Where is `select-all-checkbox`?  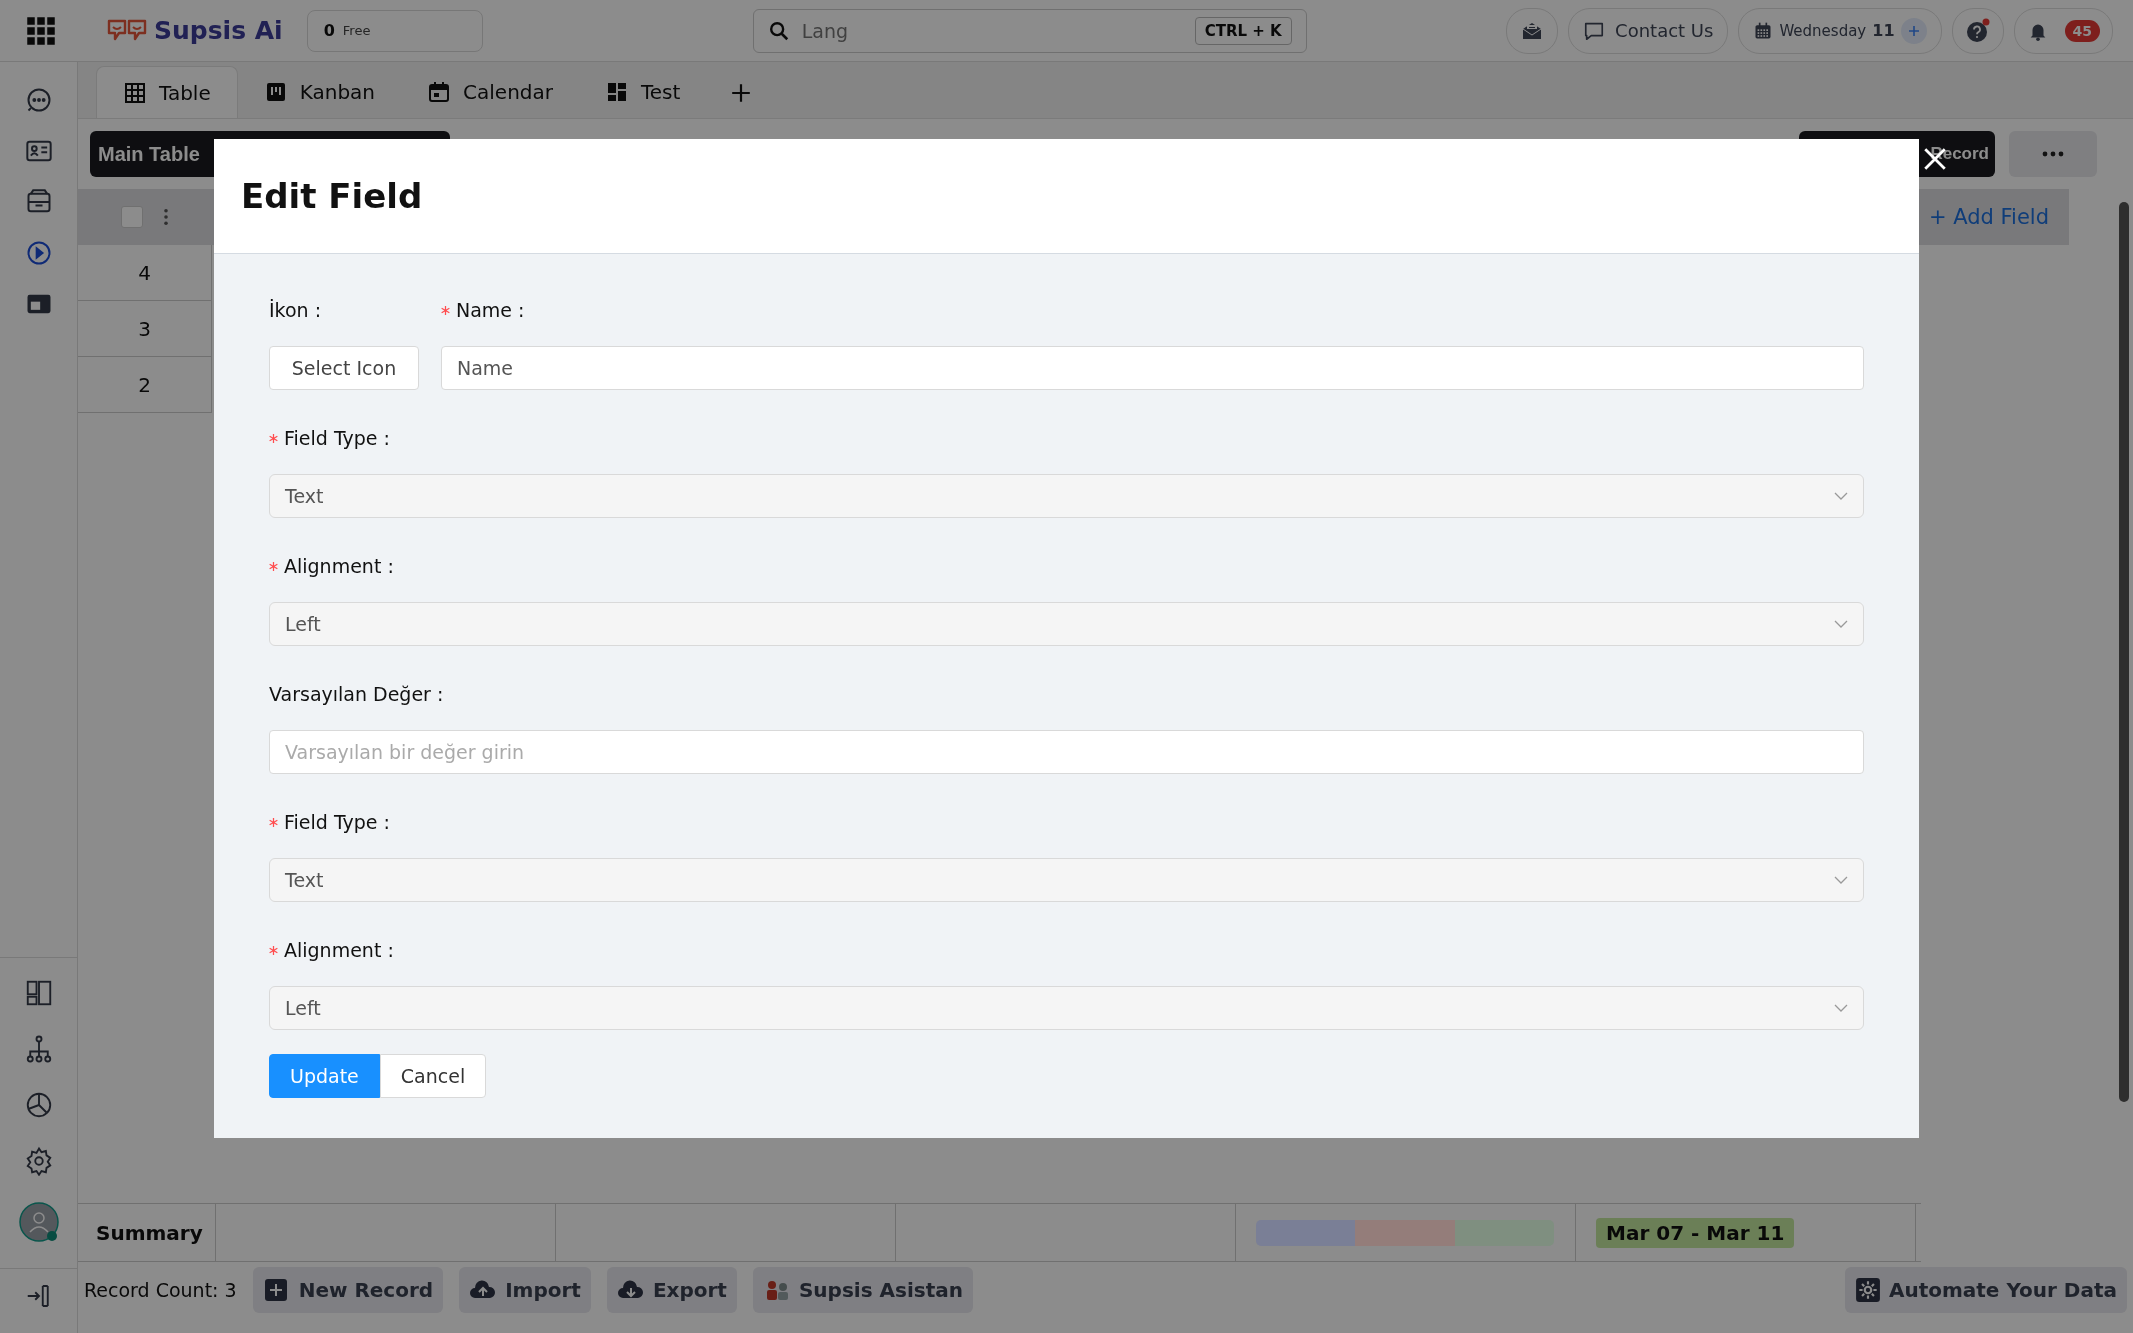 select-all-checkbox is located at coordinates (132, 217).